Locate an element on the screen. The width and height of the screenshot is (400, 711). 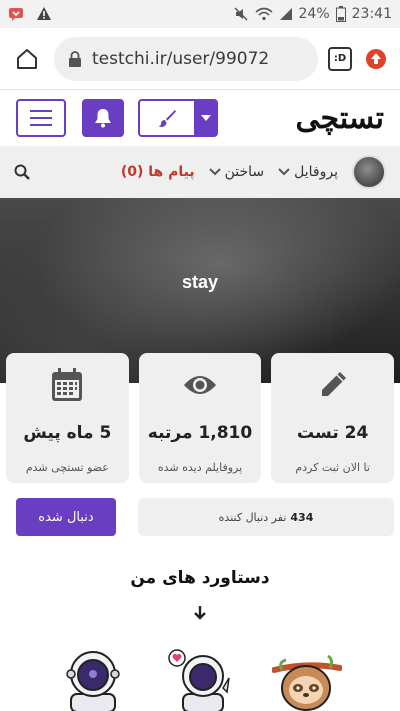
message-notification-icon is located at coordinates (16, 14).